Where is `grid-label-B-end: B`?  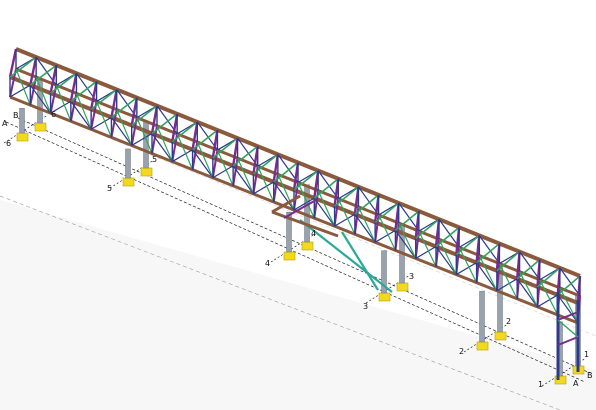 grid-label-B-end: B is located at coordinates (590, 375).